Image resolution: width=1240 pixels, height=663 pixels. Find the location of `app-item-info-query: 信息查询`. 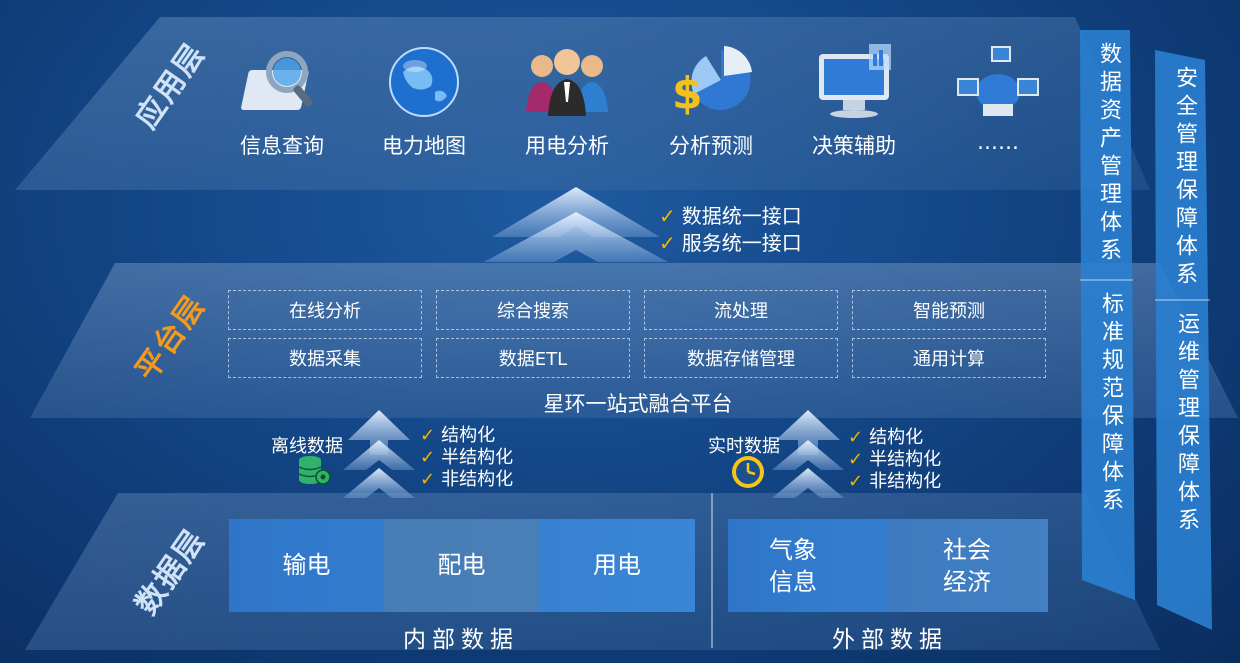

app-item-info-query: 信息查询 is located at coordinates (282, 101).